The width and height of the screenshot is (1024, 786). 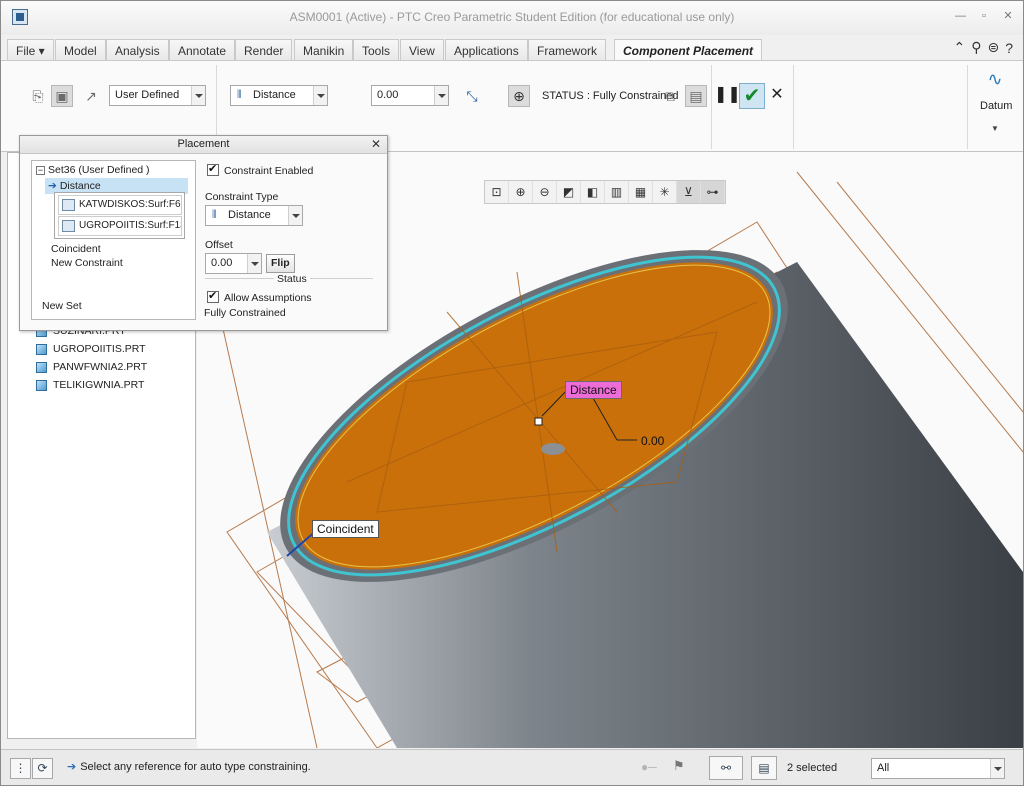 What do you see at coordinates (410, 95) in the screenshot?
I see `offset-field: 0.00` at bounding box center [410, 95].